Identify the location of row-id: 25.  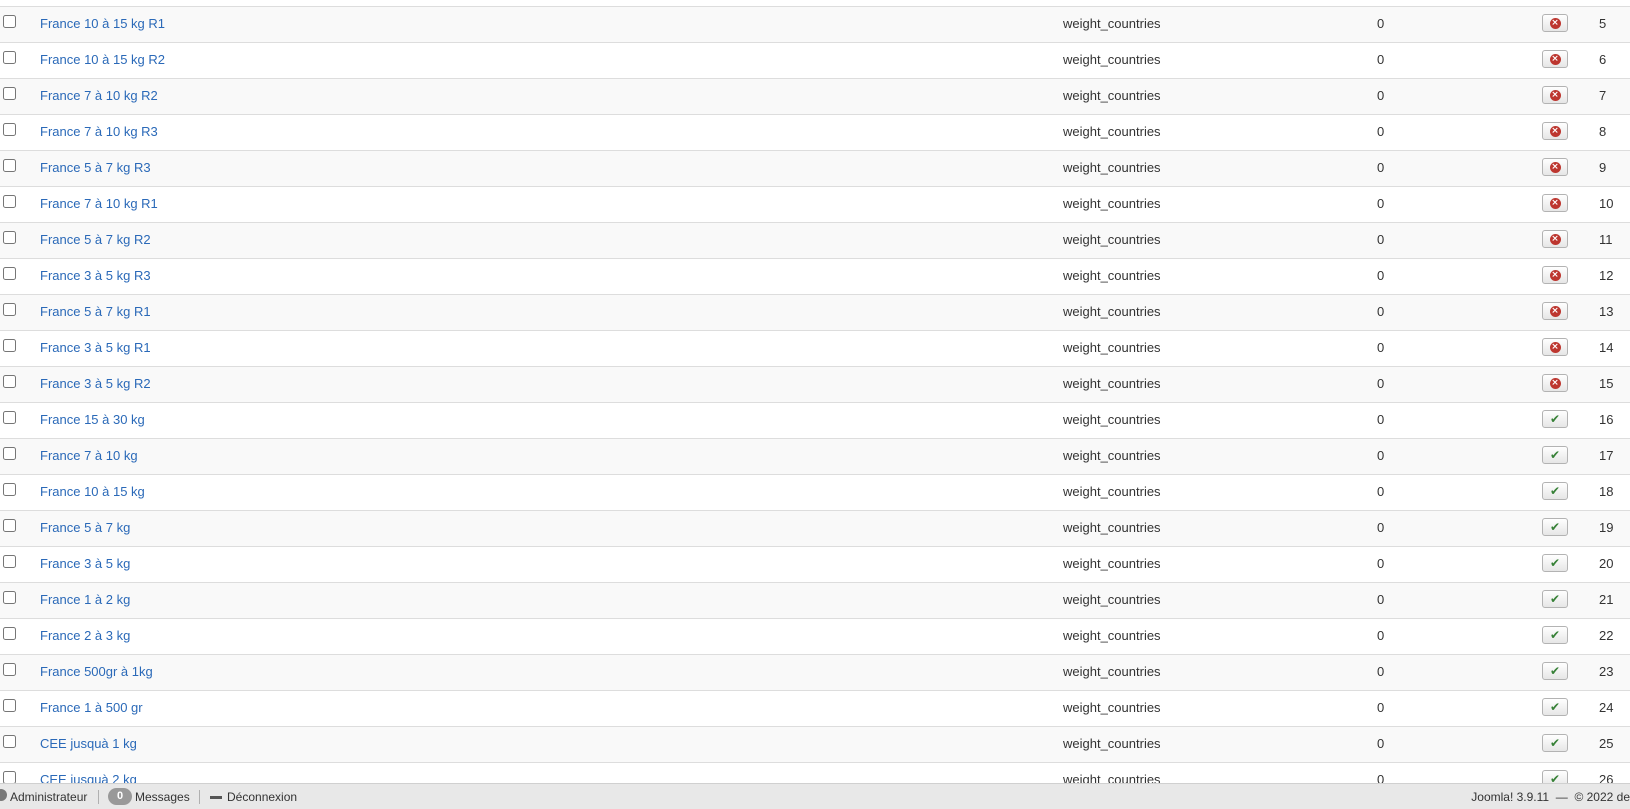
(1606, 743).